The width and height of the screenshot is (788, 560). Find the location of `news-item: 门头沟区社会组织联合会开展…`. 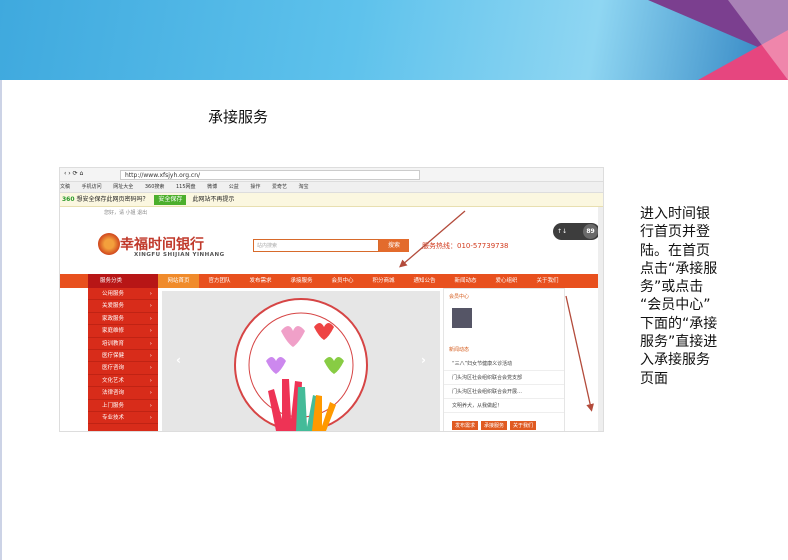

news-item: 门头沟区社会组织联合会开展… is located at coordinates (504, 392).